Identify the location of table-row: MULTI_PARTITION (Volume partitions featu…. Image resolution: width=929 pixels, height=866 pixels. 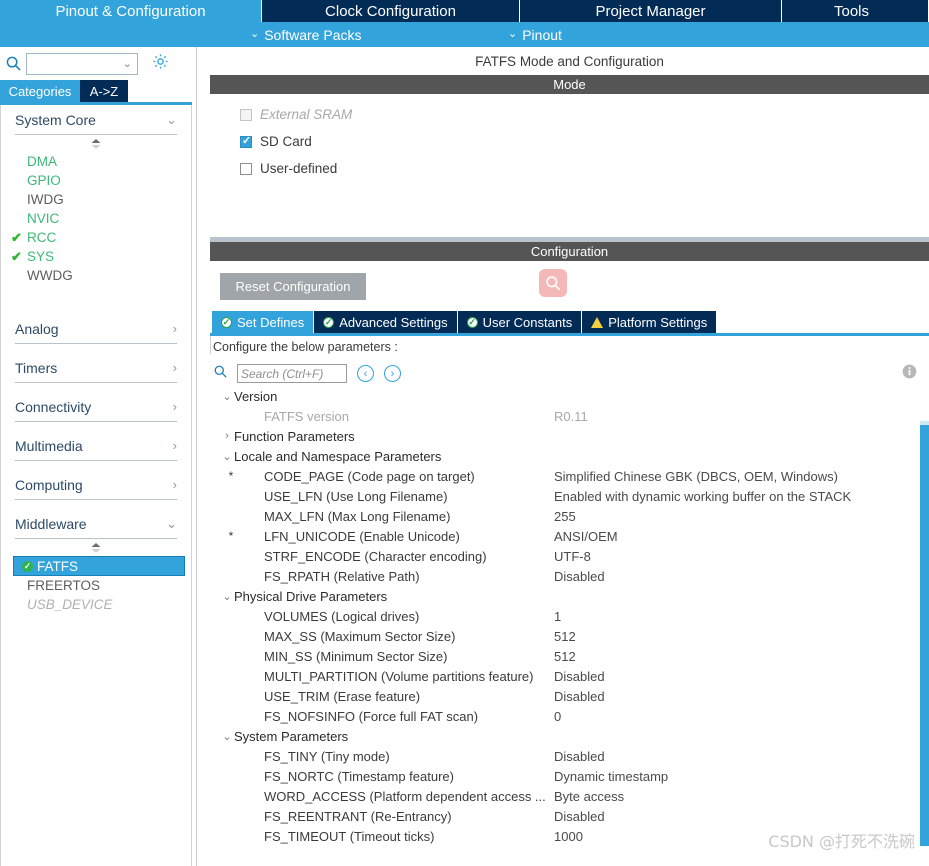
(569, 676).